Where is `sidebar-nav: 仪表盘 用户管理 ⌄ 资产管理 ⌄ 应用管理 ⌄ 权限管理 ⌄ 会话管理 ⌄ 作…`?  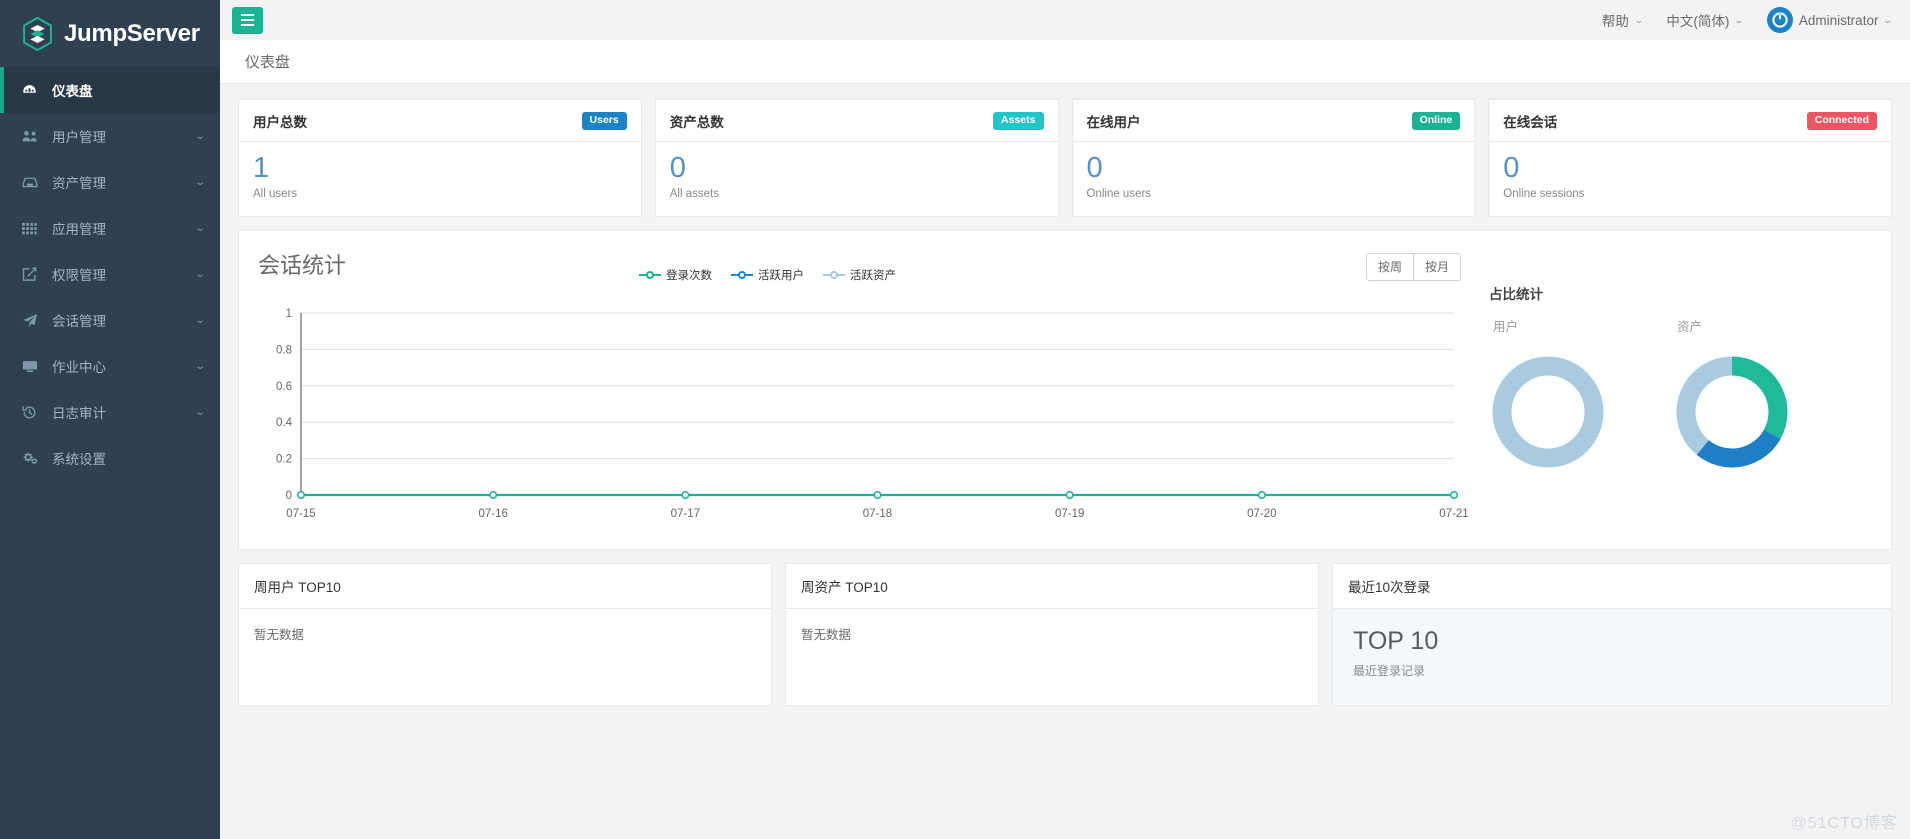
sidebar-nav: 仪表盘 用户管理 ⌄ 资产管理 ⌄ 应用管理 ⌄ 权限管理 ⌄ 会话管理 ⌄ 作… is located at coordinates (110, 453).